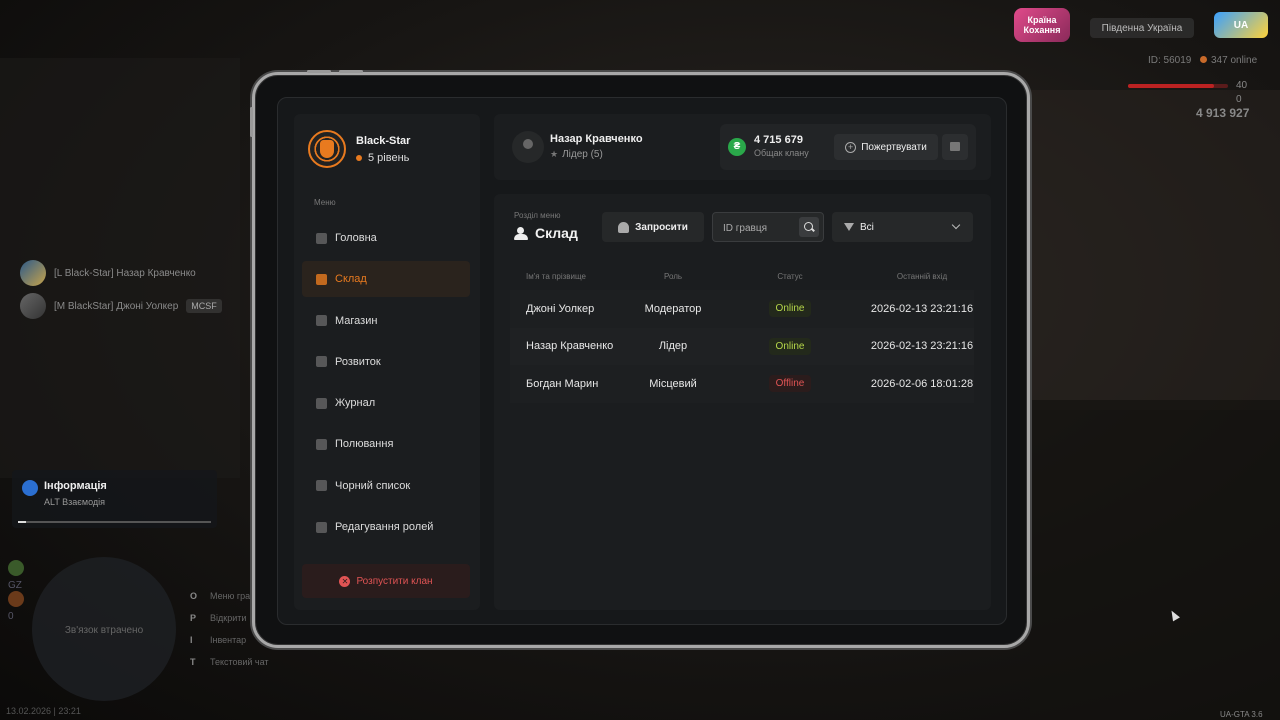 Image resolution: width=1280 pixels, height=720 pixels. What do you see at coordinates (321, 238) in the screenshot?
I see `home-icon` at bounding box center [321, 238].